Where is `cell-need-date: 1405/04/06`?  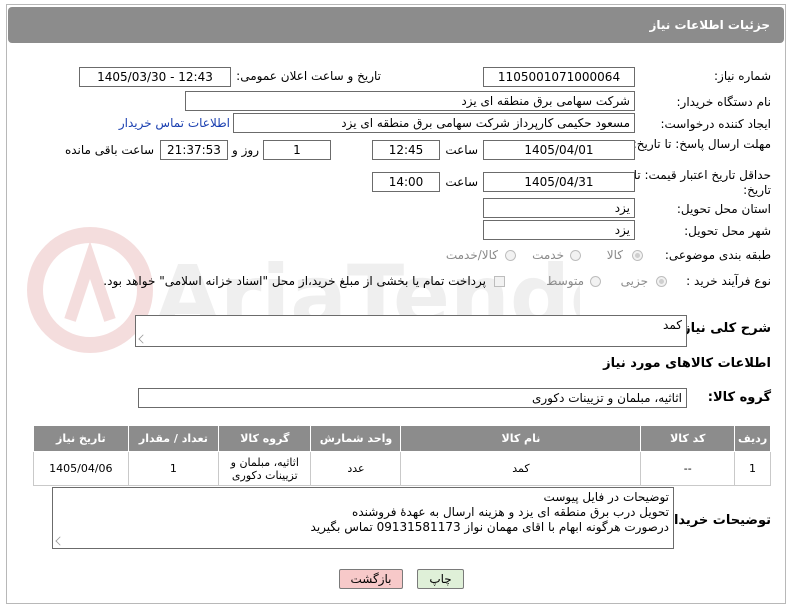 cell-need-date: 1405/04/06 is located at coordinates (81, 468).